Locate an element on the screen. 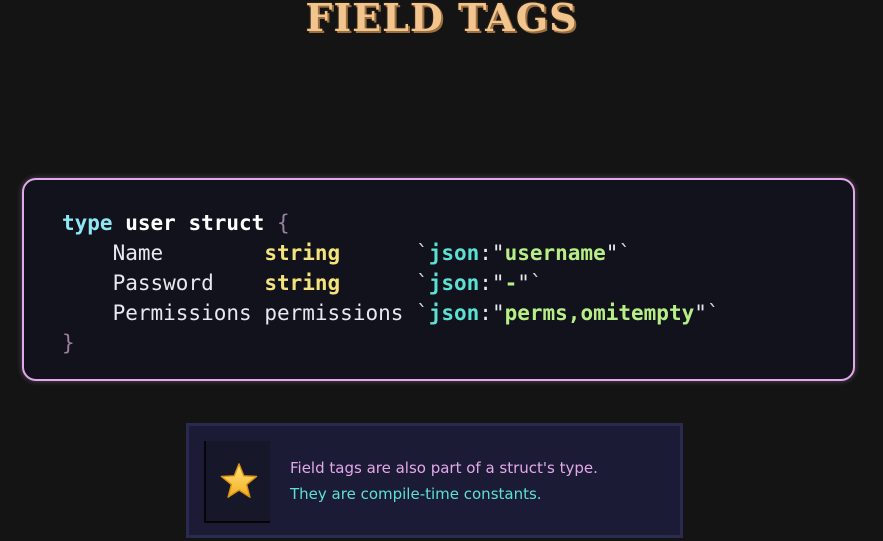  slide-title: FIELD TAGS is located at coordinates (441, 20).